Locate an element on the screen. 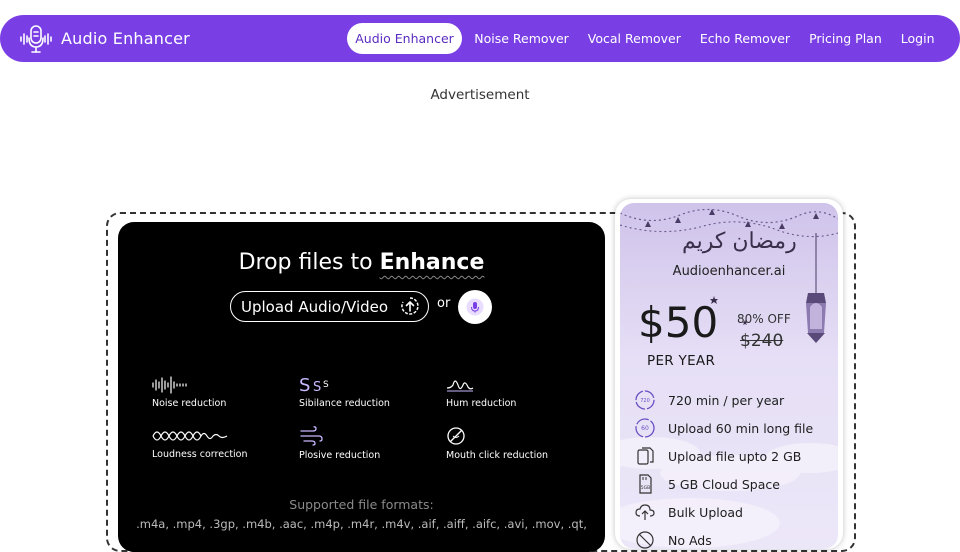 The width and height of the screenshot is (960, 552). svg-text: 720 is located at coordinates (645, 401).